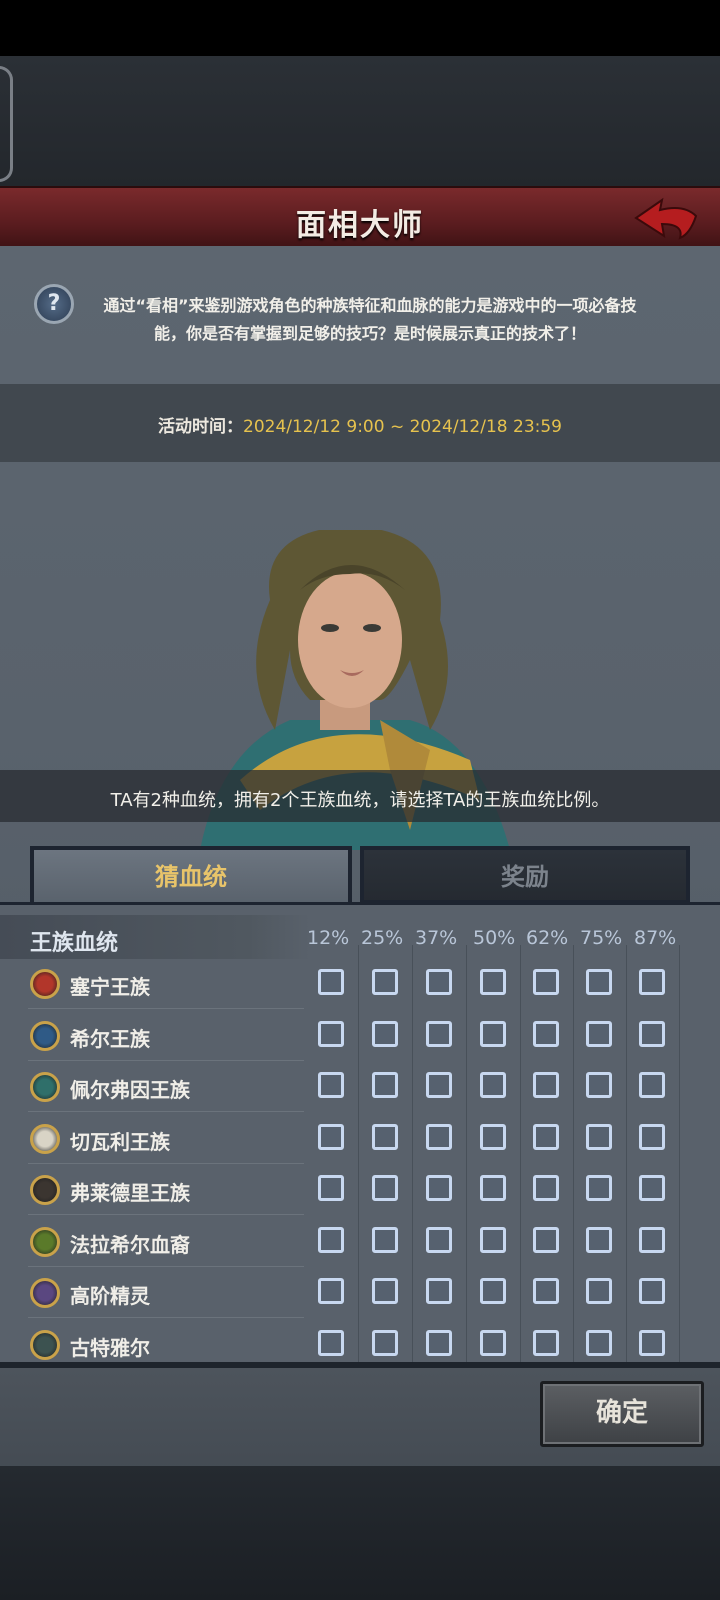  I want to click on list-header: 王族血统 12% 25% 37% 50% 62% 75% 87%, so click(360, 937).